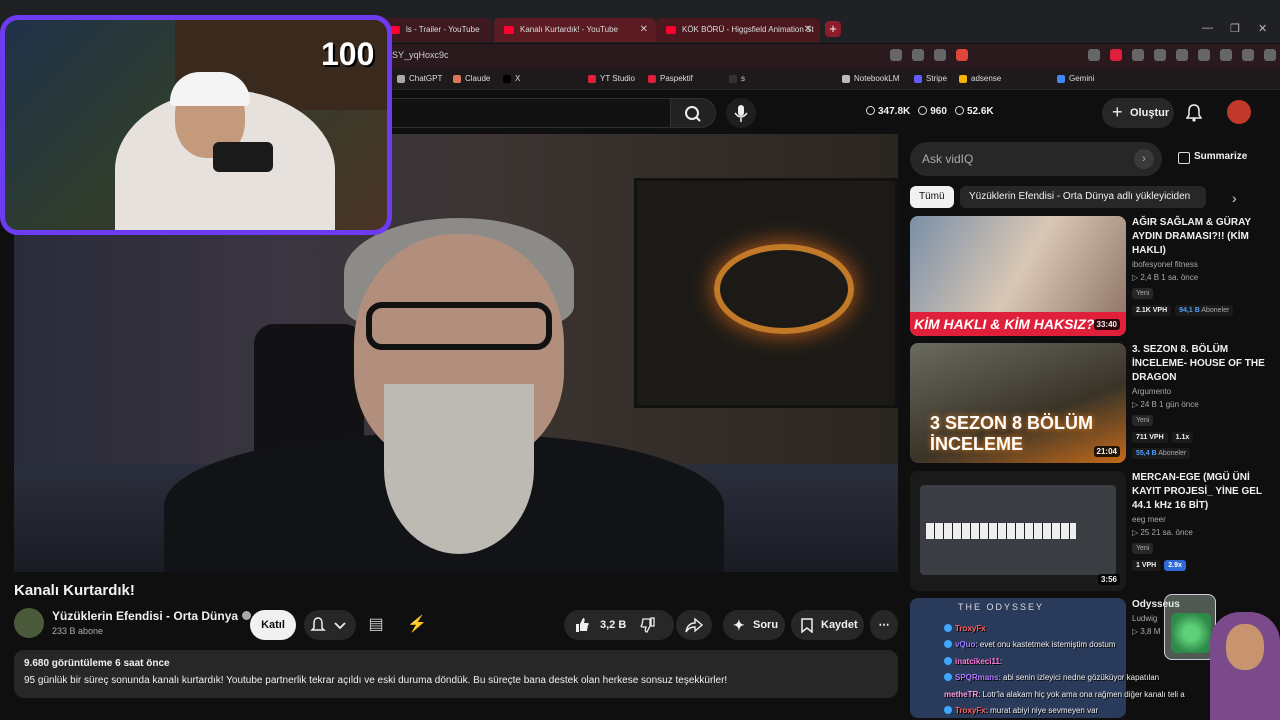 This screenshot has height=720, width=1280. I want to click on tab-kok-boru: KÖK BÖRÜ - Higgsfield Animation St ✕, so click(738, 30).